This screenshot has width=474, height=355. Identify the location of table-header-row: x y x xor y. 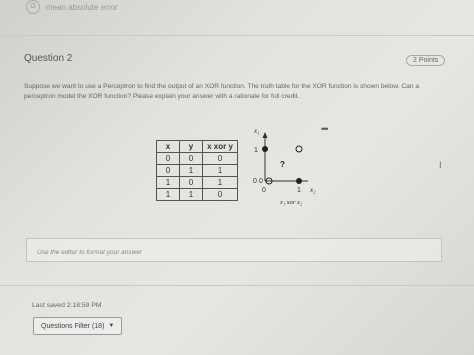
(197, 146).